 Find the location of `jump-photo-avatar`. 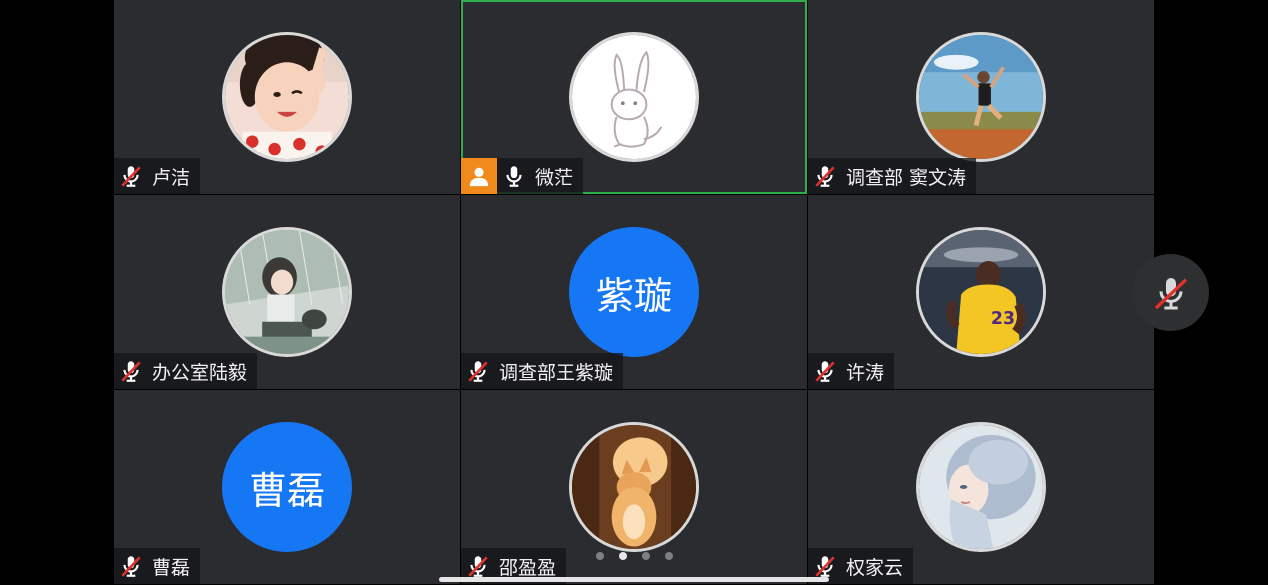

jump-photo-avatar is located at coordinates (981, 97).